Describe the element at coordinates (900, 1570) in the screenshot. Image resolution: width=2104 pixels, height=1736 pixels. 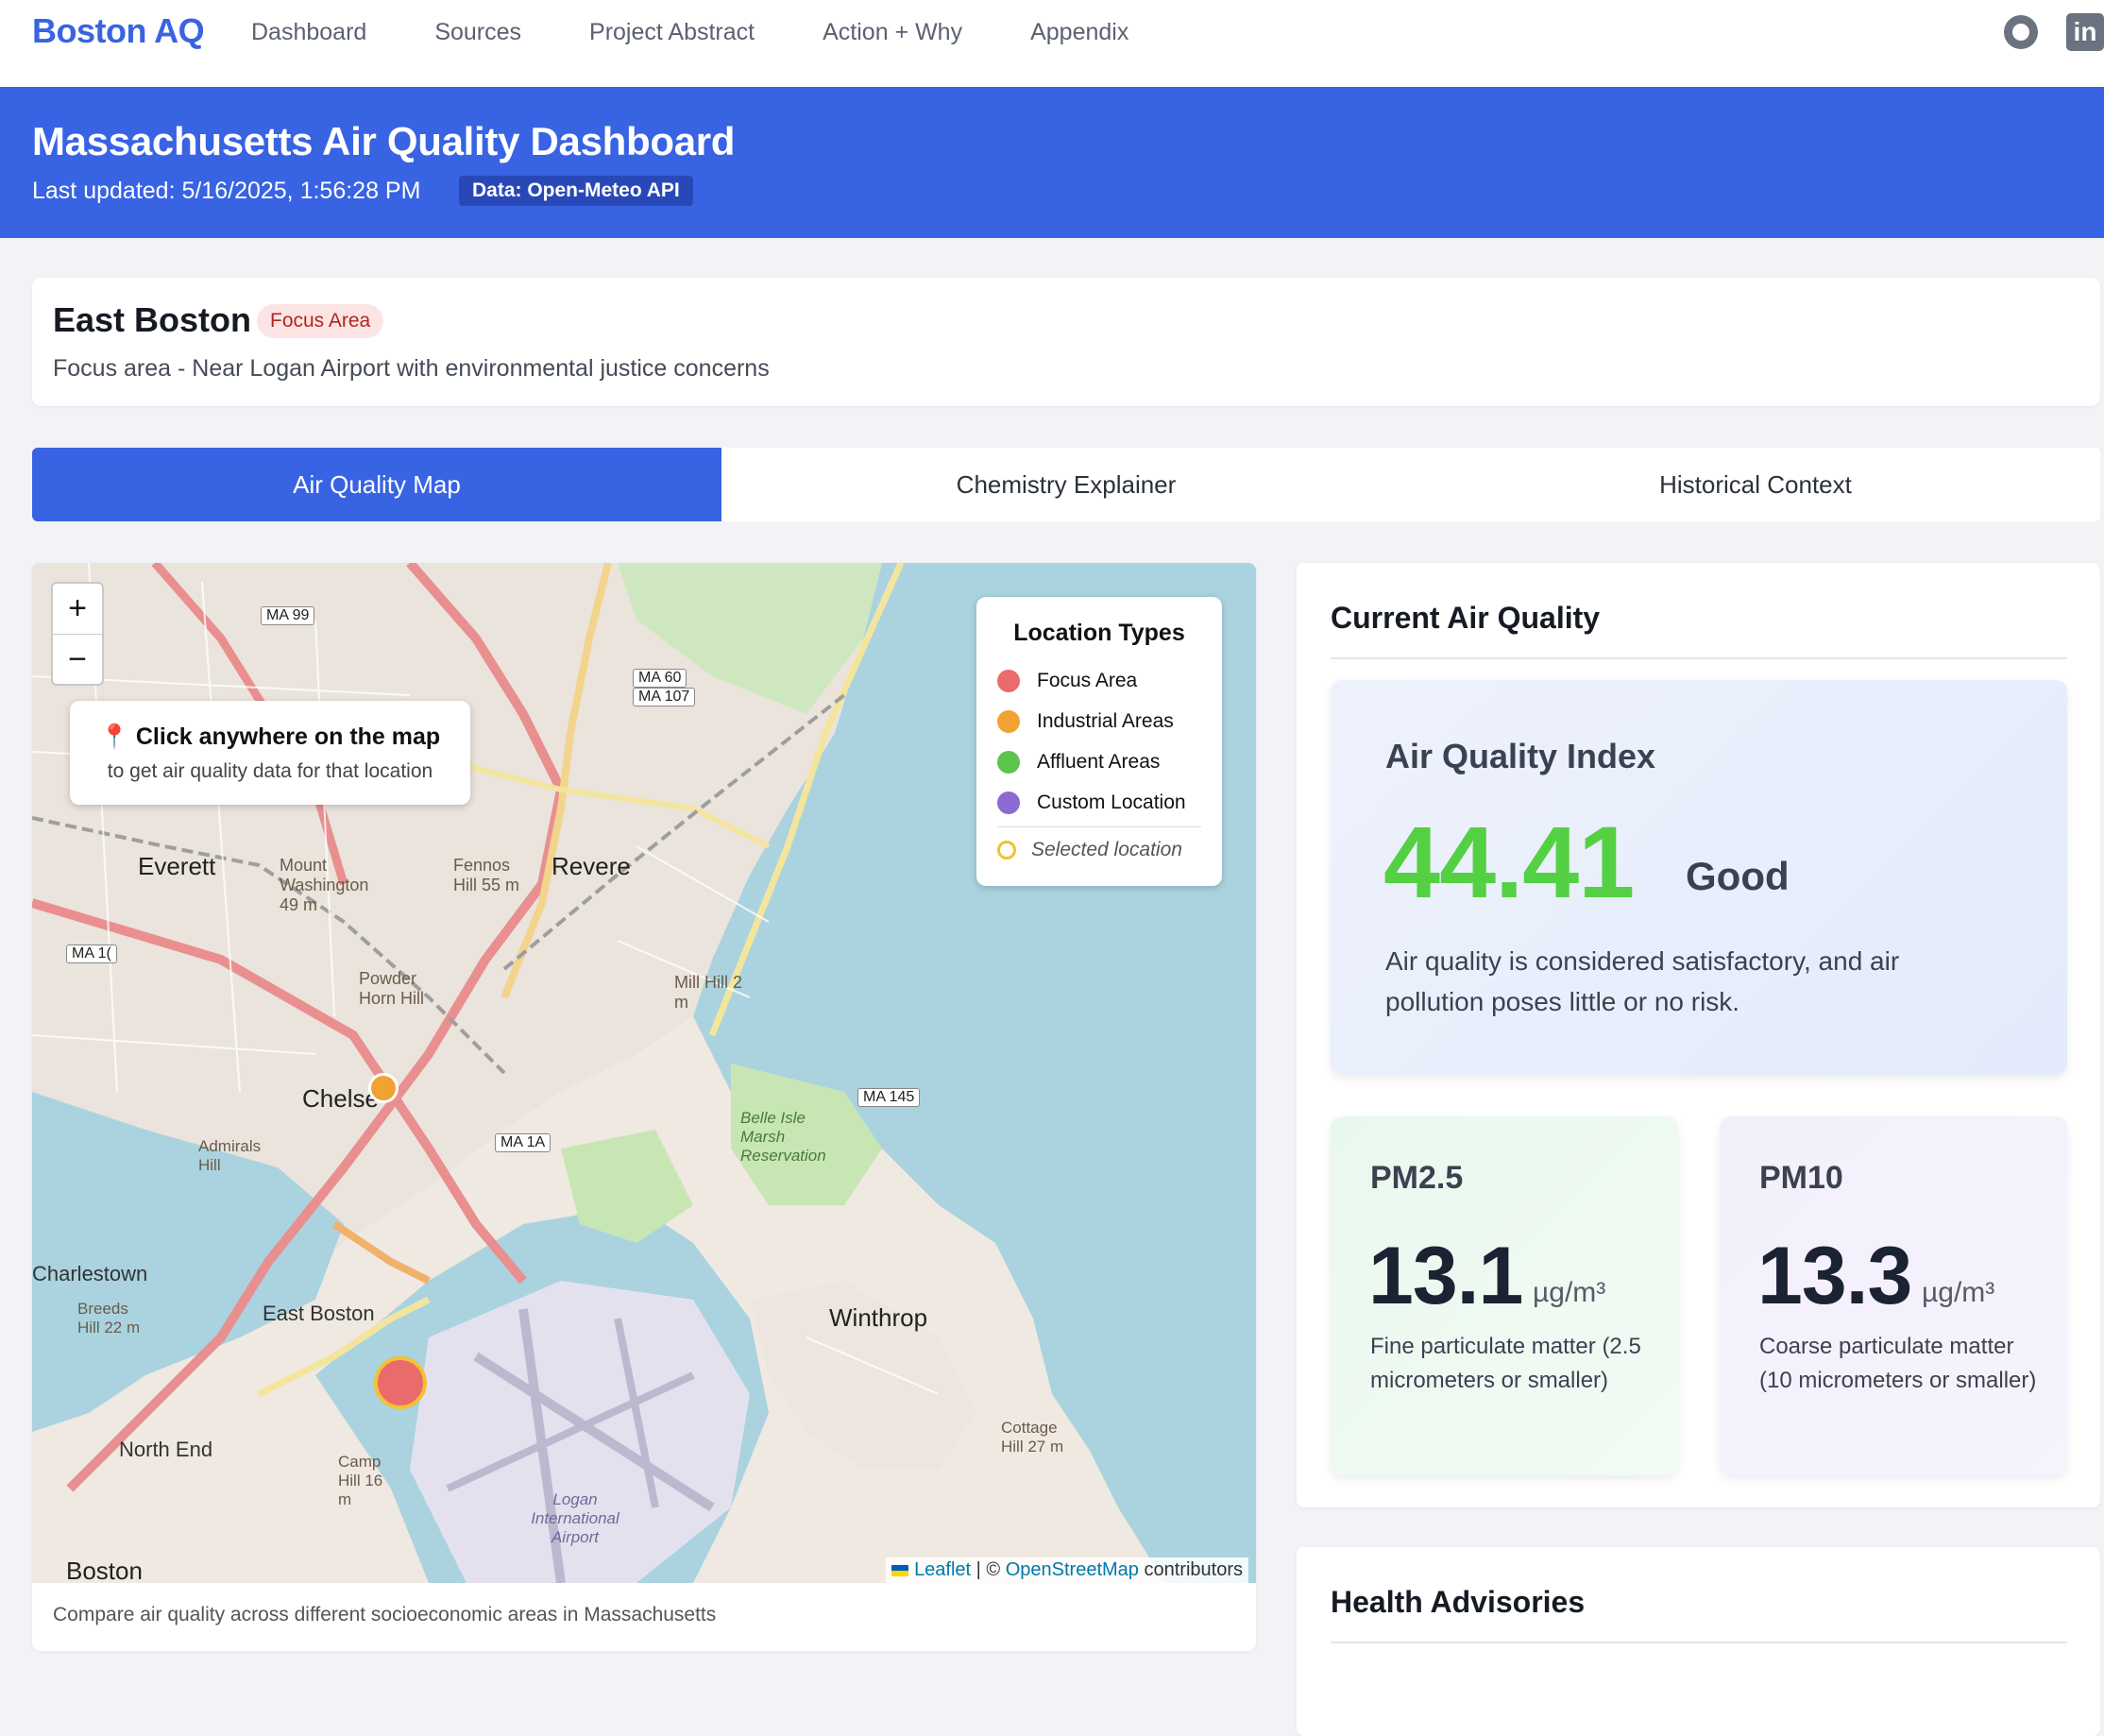
I see `ukraine-flag-icon` at that location.